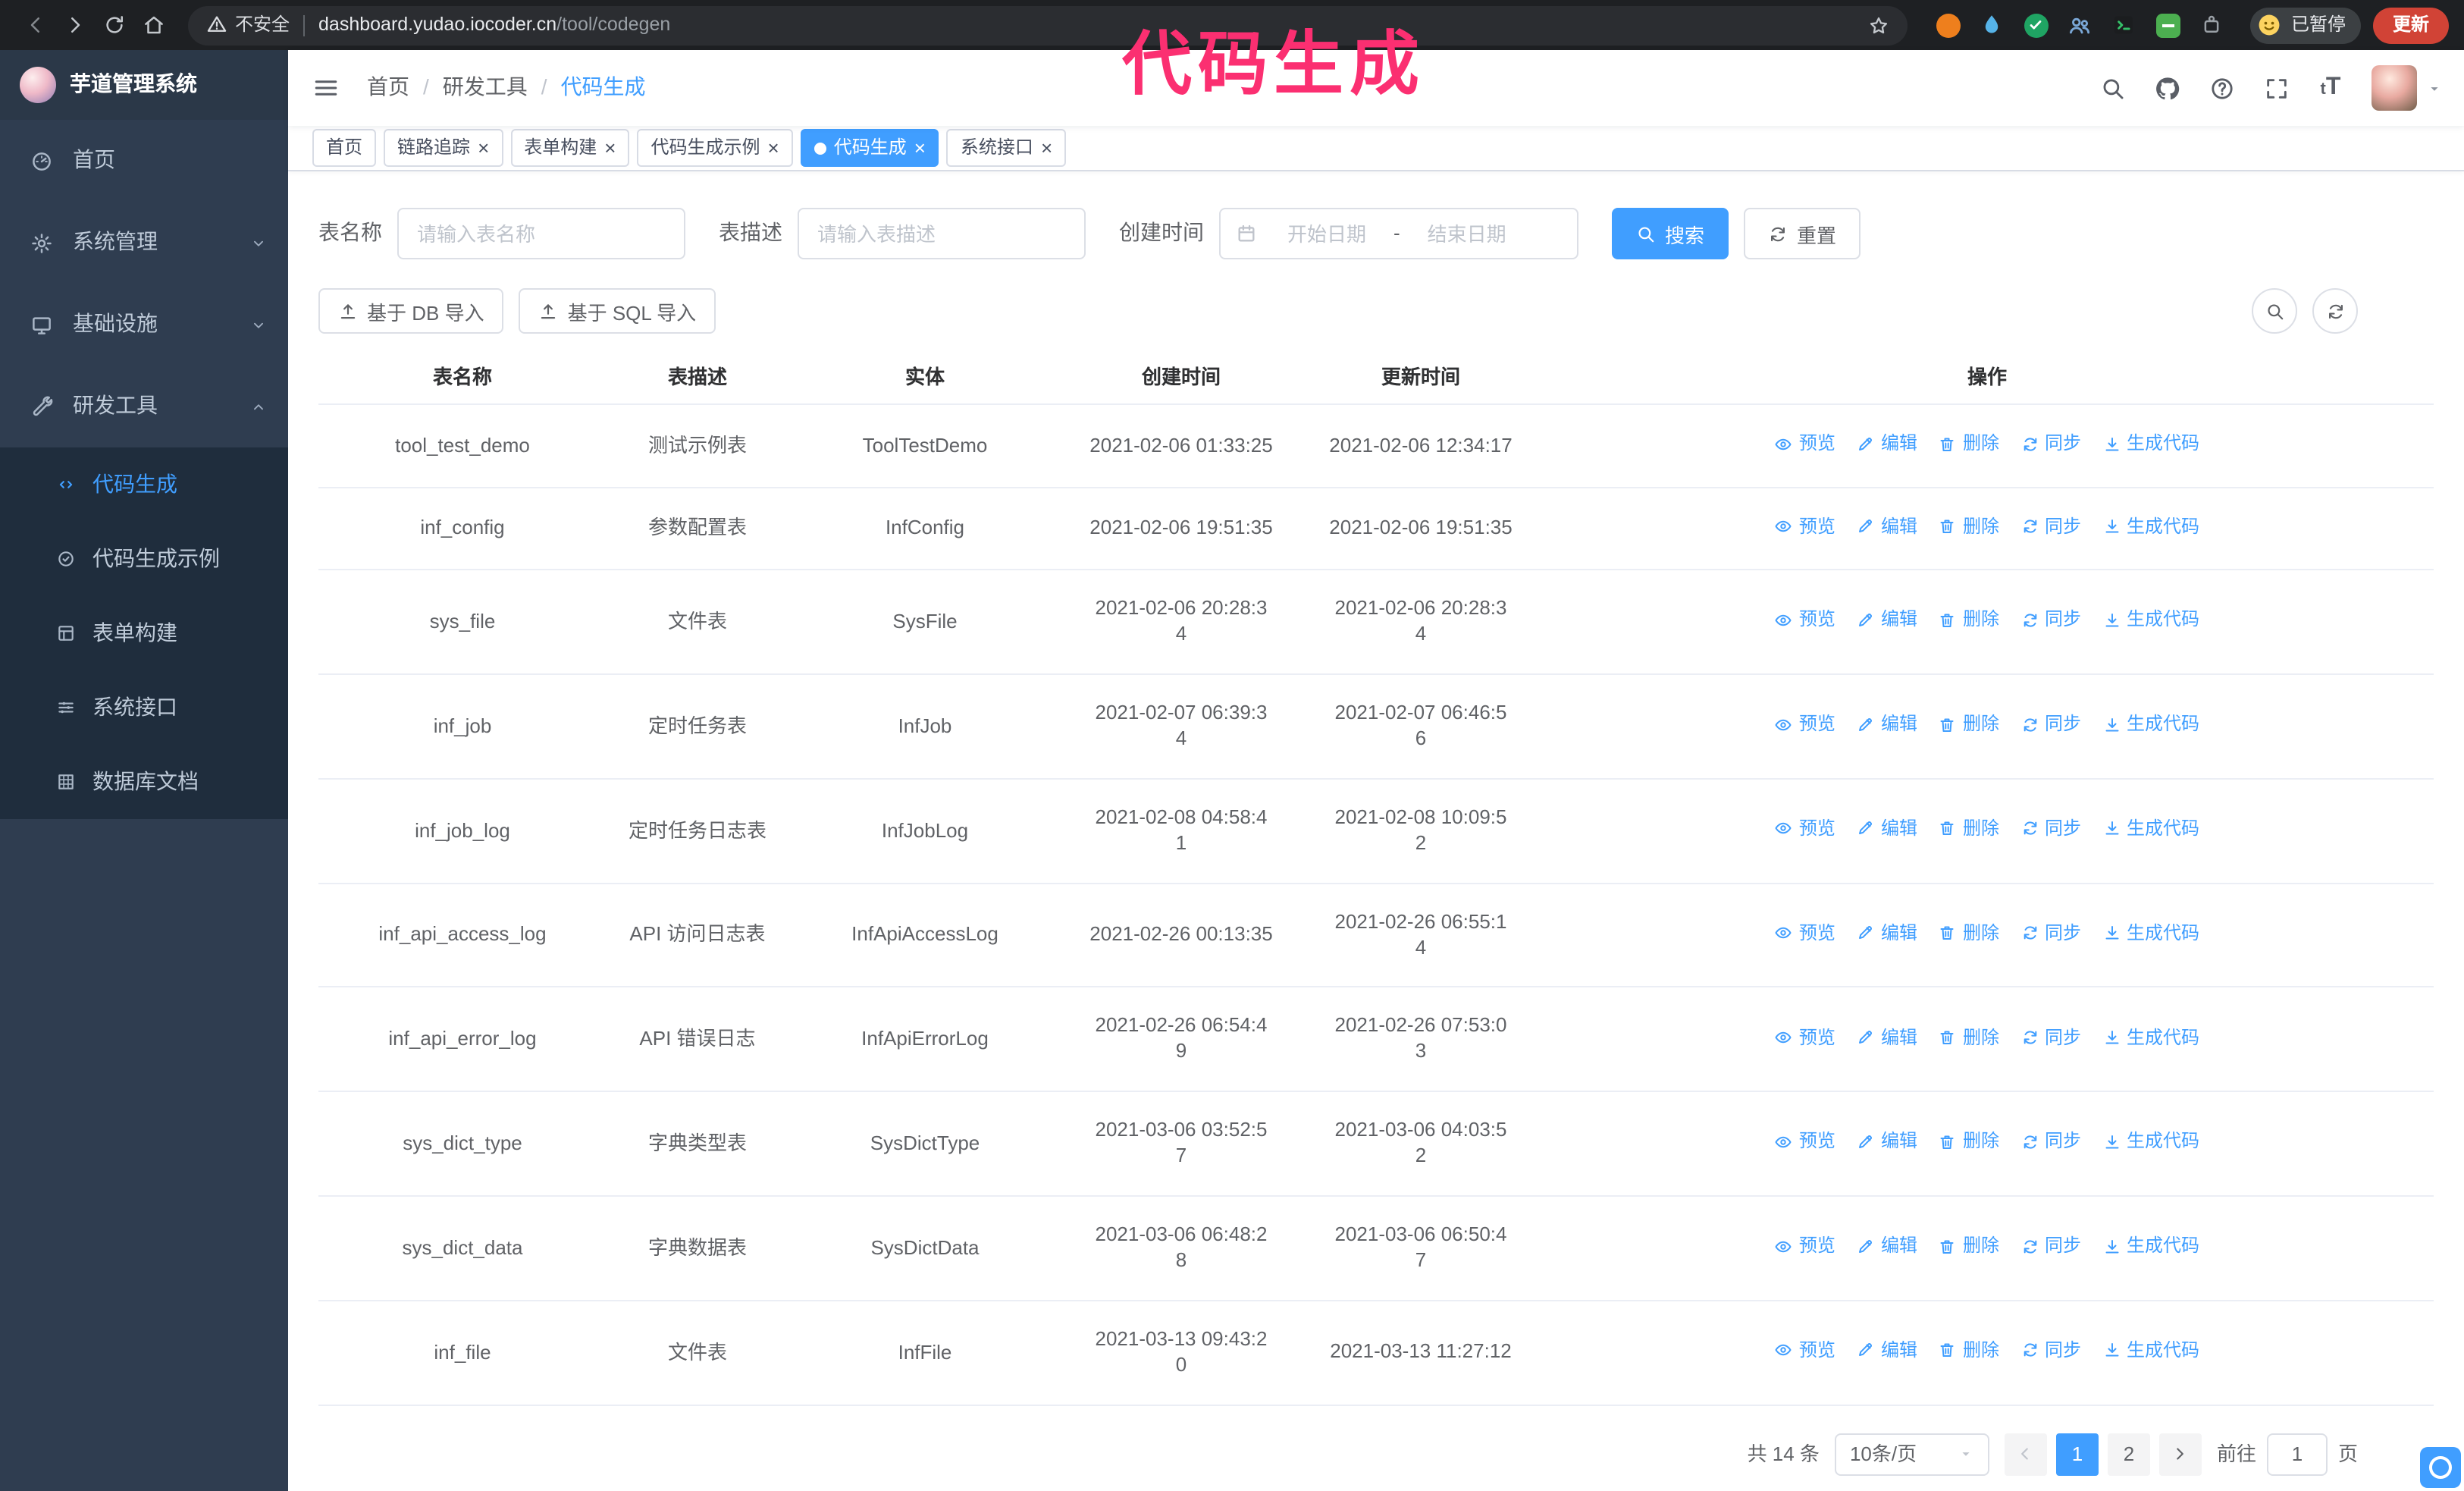 The width and height of the screenshot is (2464, 1491). I want to click on corner-widget-button, so click(2441, 1467).